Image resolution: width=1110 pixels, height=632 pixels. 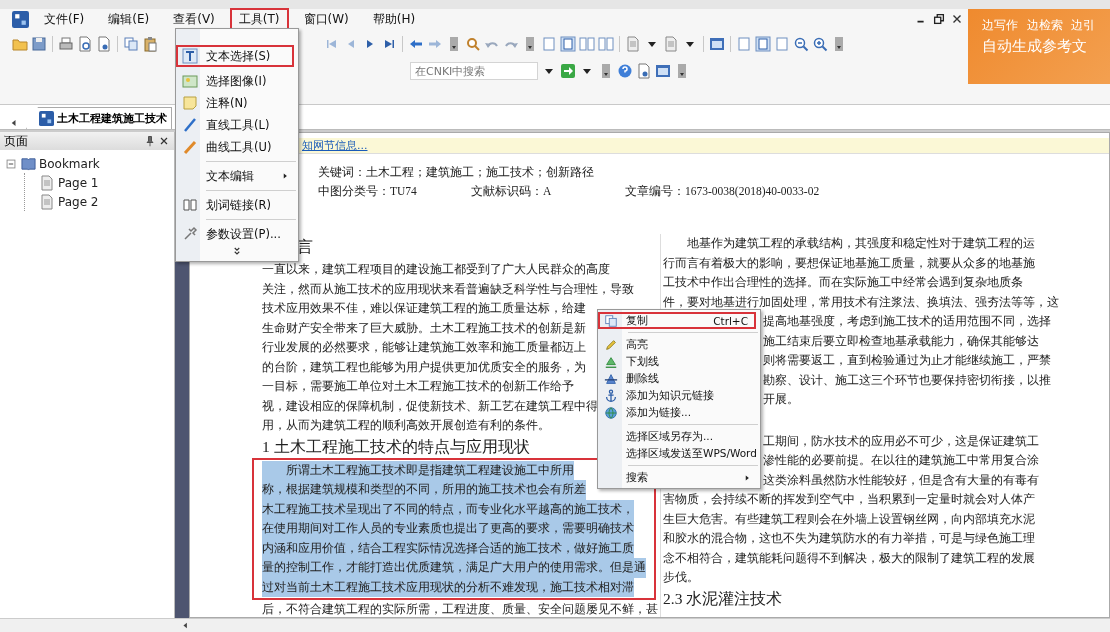 What do you see at coordinates (1035, 46) in the screenshot?
I see `ad-headline: 自动生成参考文` at bounding box center [1035, 46].